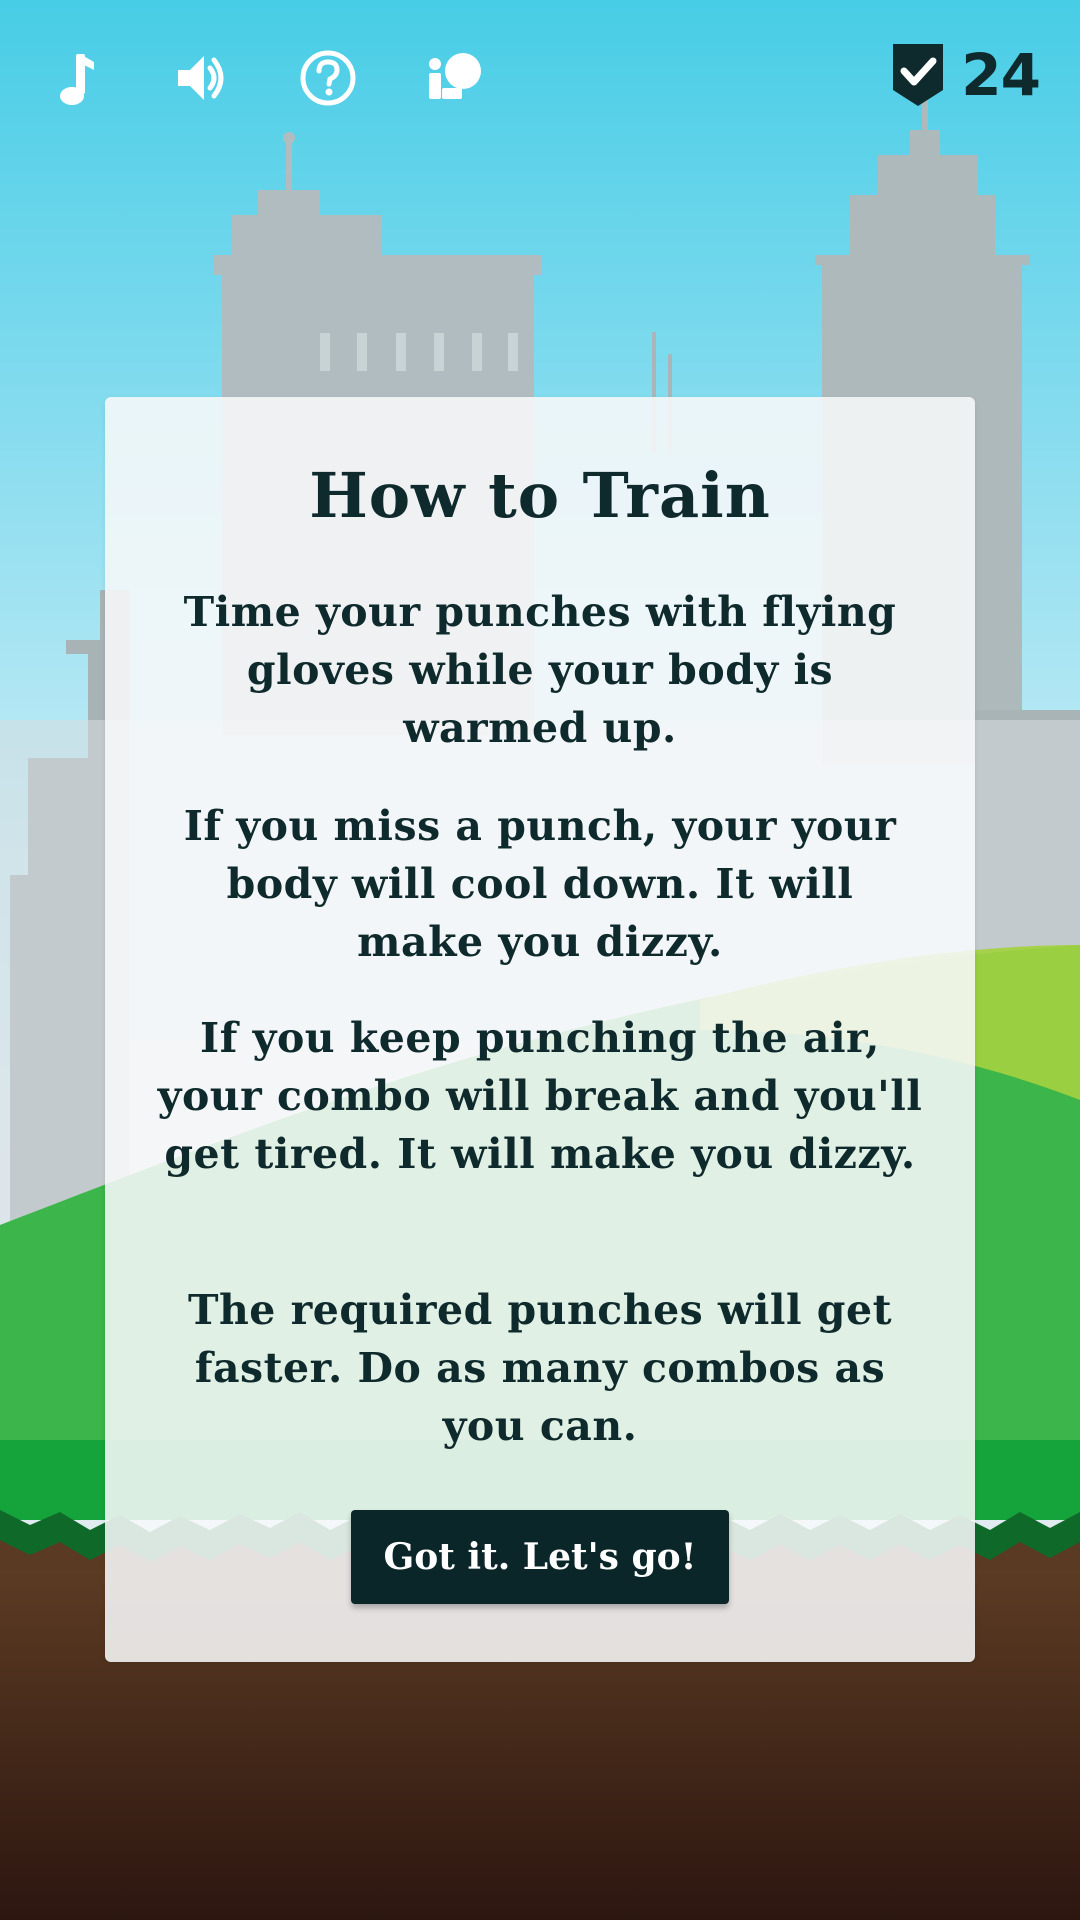 This screenshot has height=1920, width=1080. What do you see at coordinates (540, 495) in the screenshot?
I see `dialog-title: How to Train` at bounding box center [540, 495].